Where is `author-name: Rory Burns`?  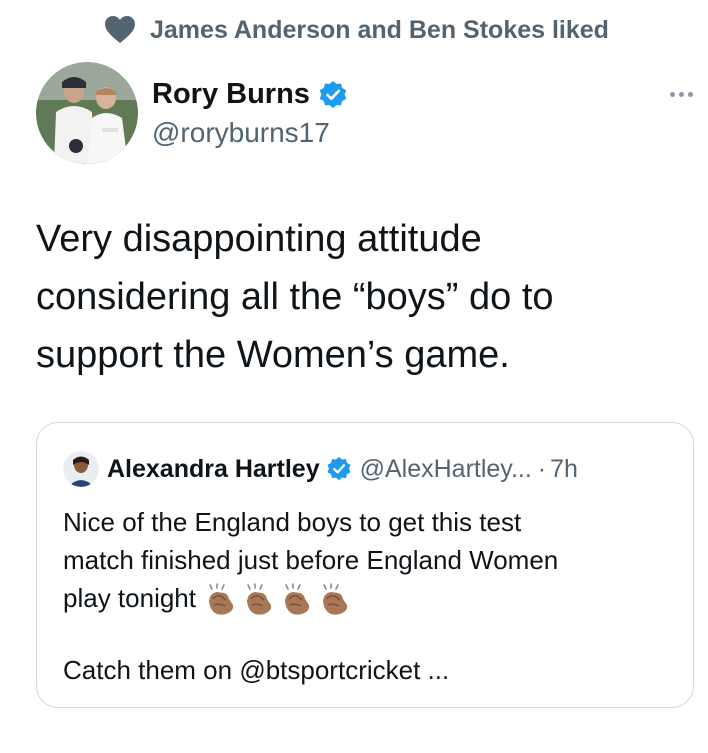
author-name: Rory Burns is located at coordinates (231, 94).